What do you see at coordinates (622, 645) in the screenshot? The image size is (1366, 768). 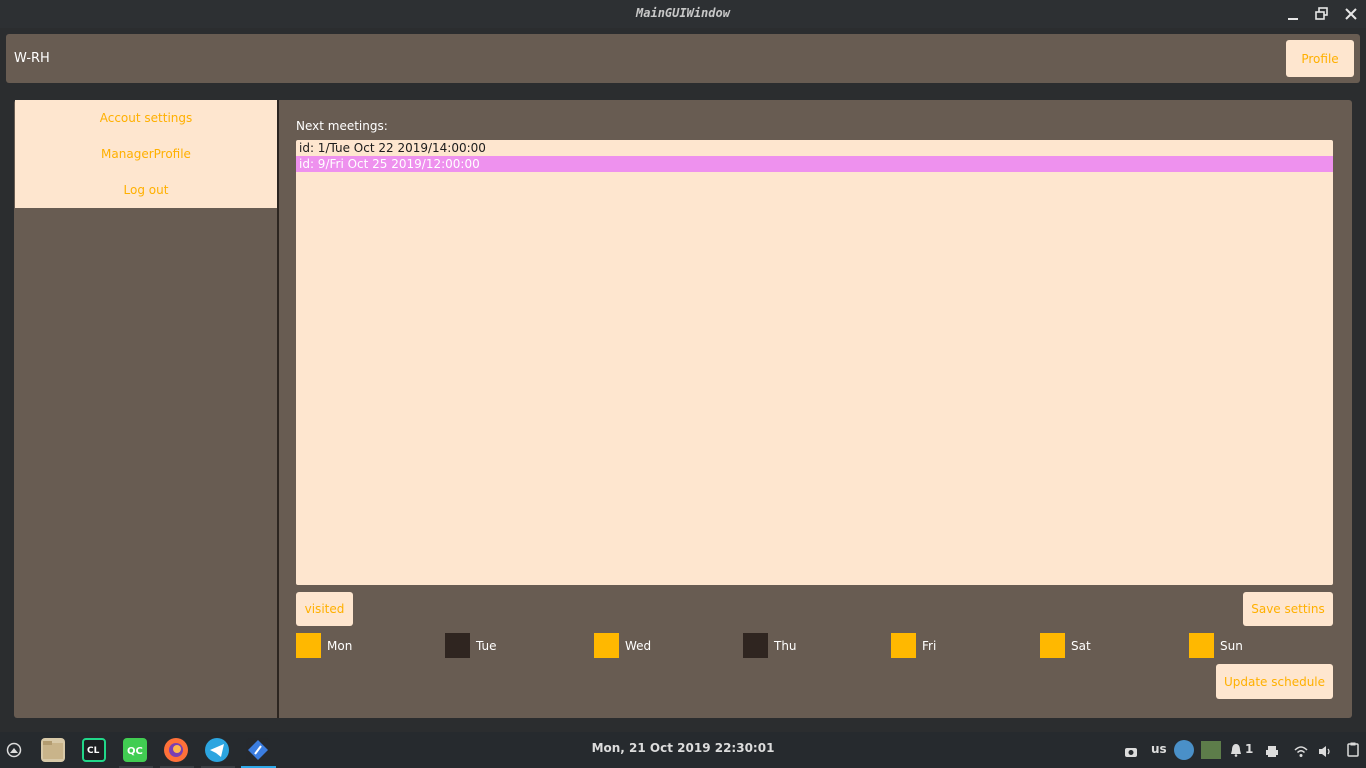 I see `day-checkbox-wed: Wed` at bounding box center [622, 645].